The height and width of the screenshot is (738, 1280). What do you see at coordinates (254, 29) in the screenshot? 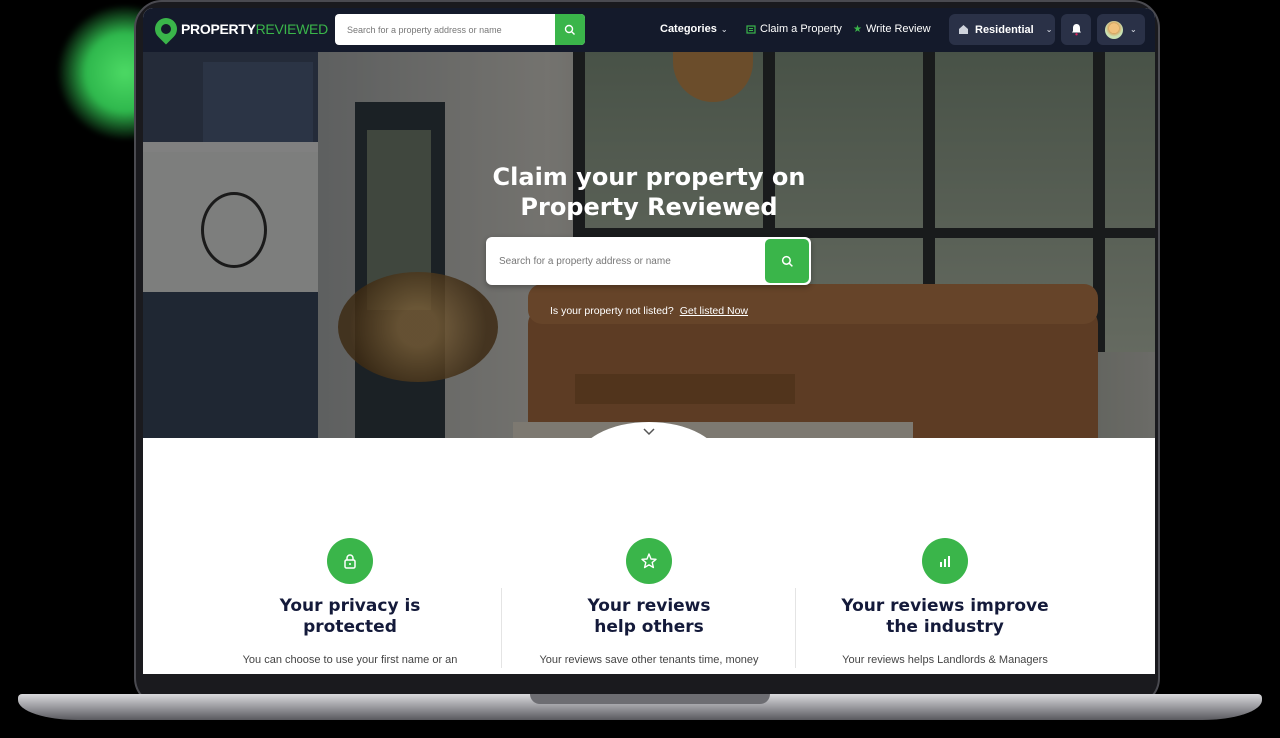
I see `logo-text: PROPERTYREVIEWED` at bounding box center [254, 29].